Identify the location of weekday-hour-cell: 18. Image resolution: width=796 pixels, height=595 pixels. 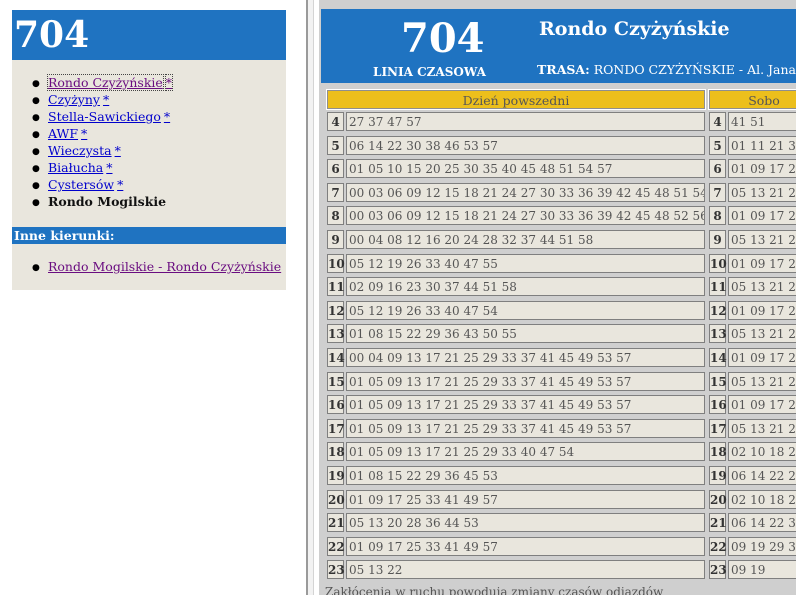
(336, 451).